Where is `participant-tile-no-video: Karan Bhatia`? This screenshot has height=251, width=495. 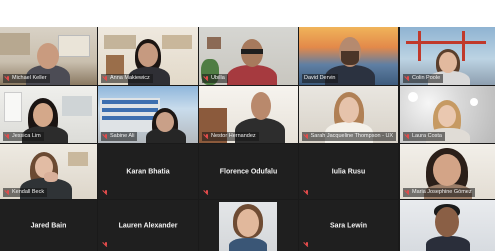
participant-tile-no-video: Karan Bhatia is located at coordinates (148, 171).